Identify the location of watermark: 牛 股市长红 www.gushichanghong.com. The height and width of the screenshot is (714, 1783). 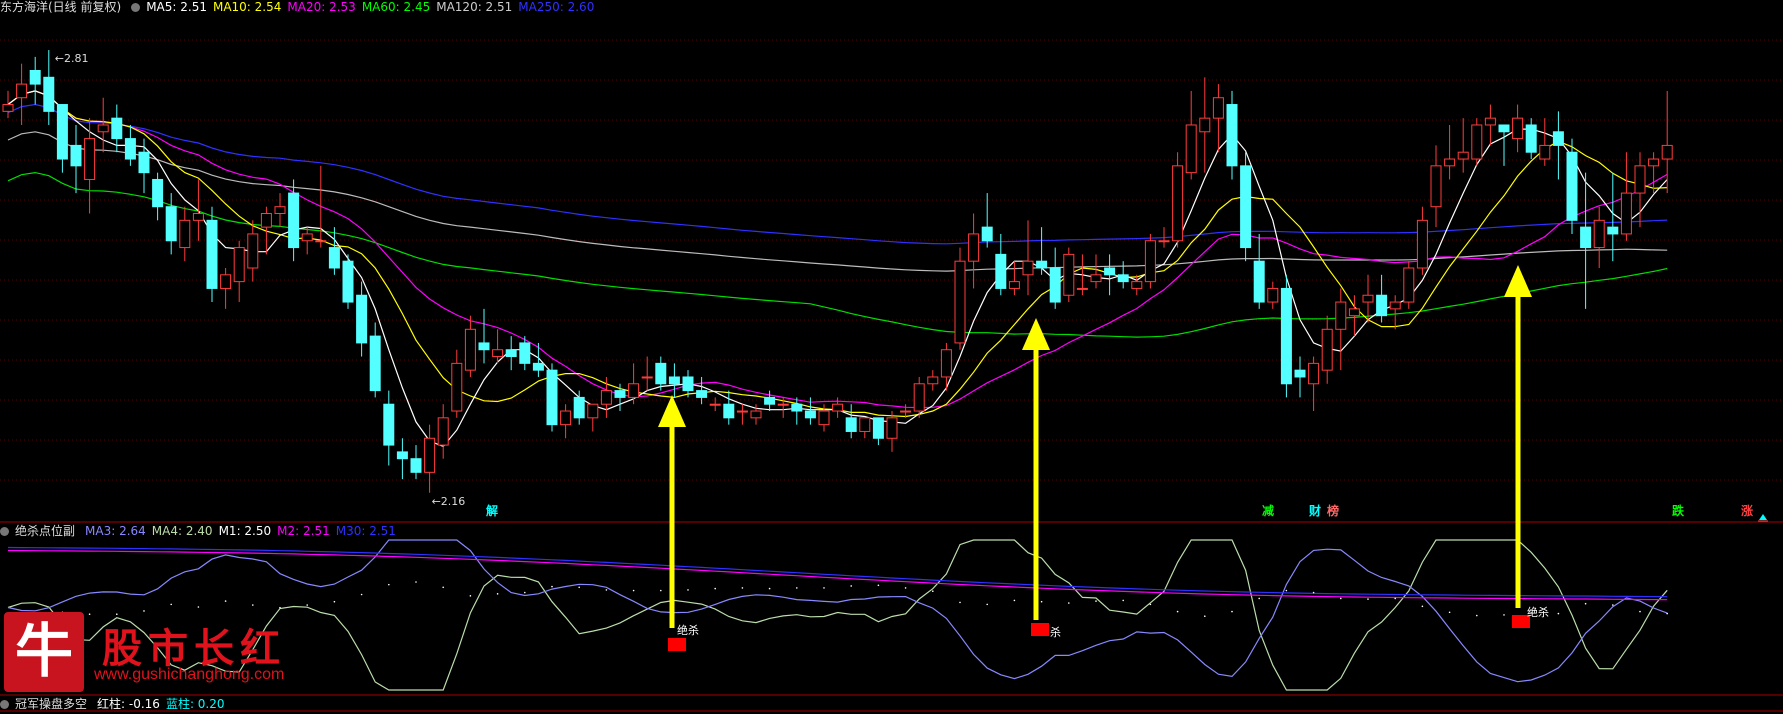
(154, 652).